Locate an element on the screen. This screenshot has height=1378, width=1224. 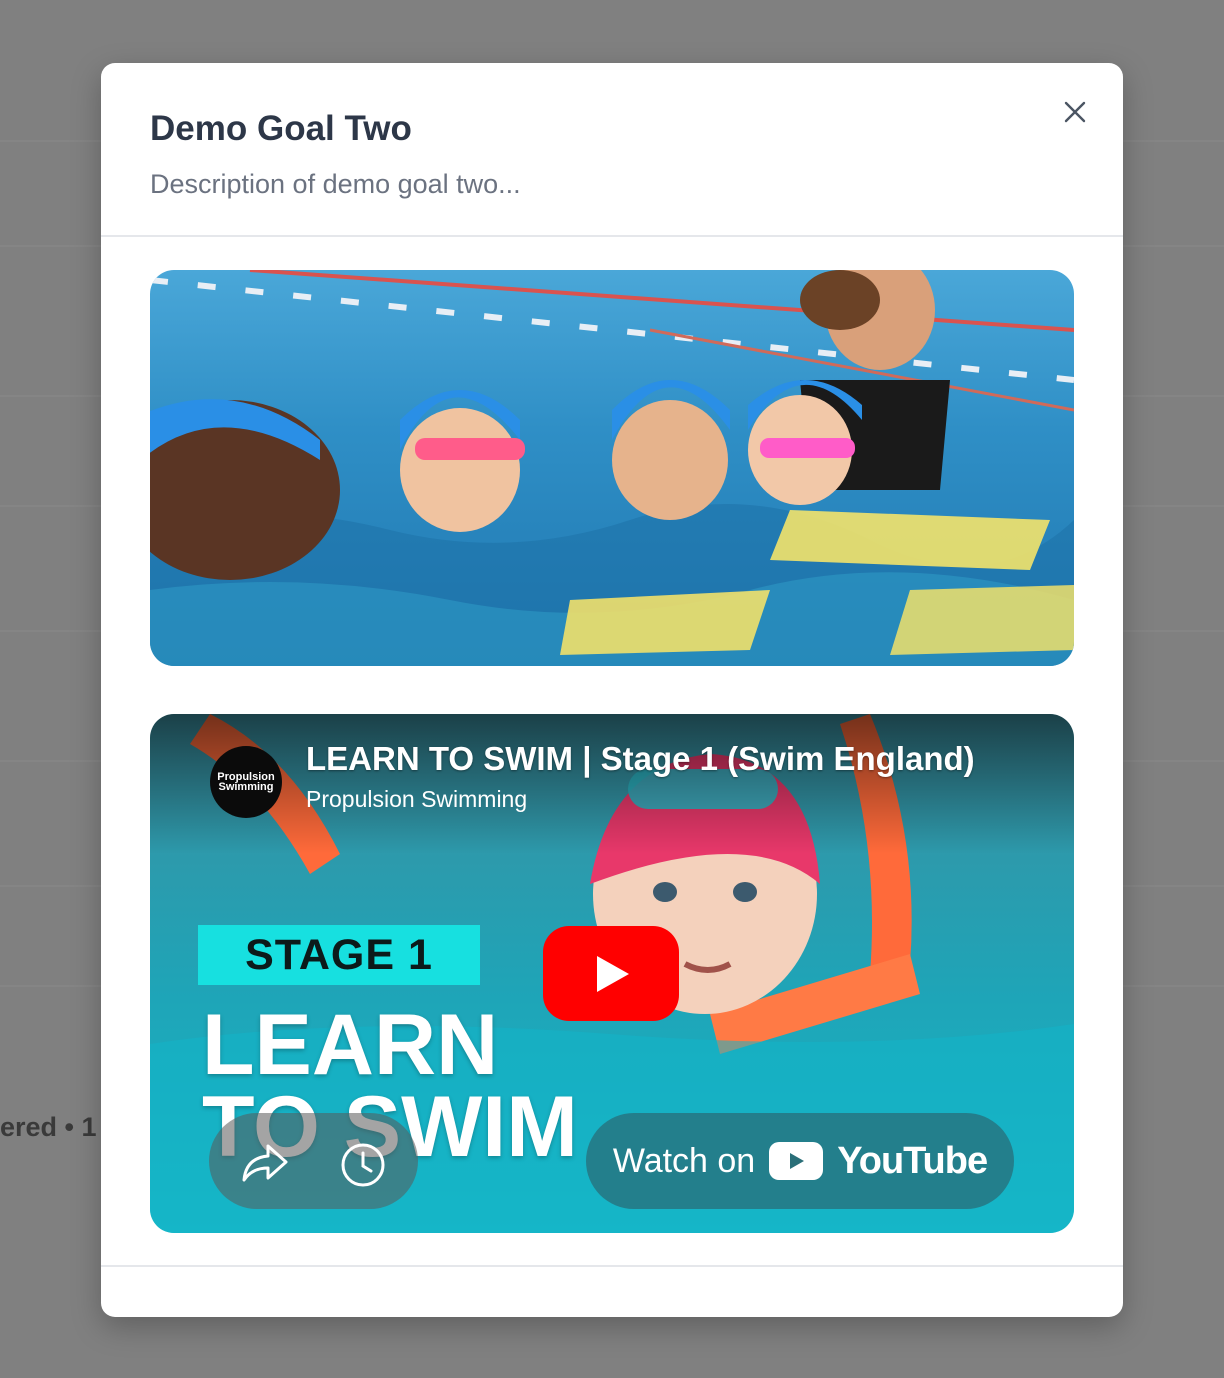
watch-later-button is located at coordinates (363, 1165).